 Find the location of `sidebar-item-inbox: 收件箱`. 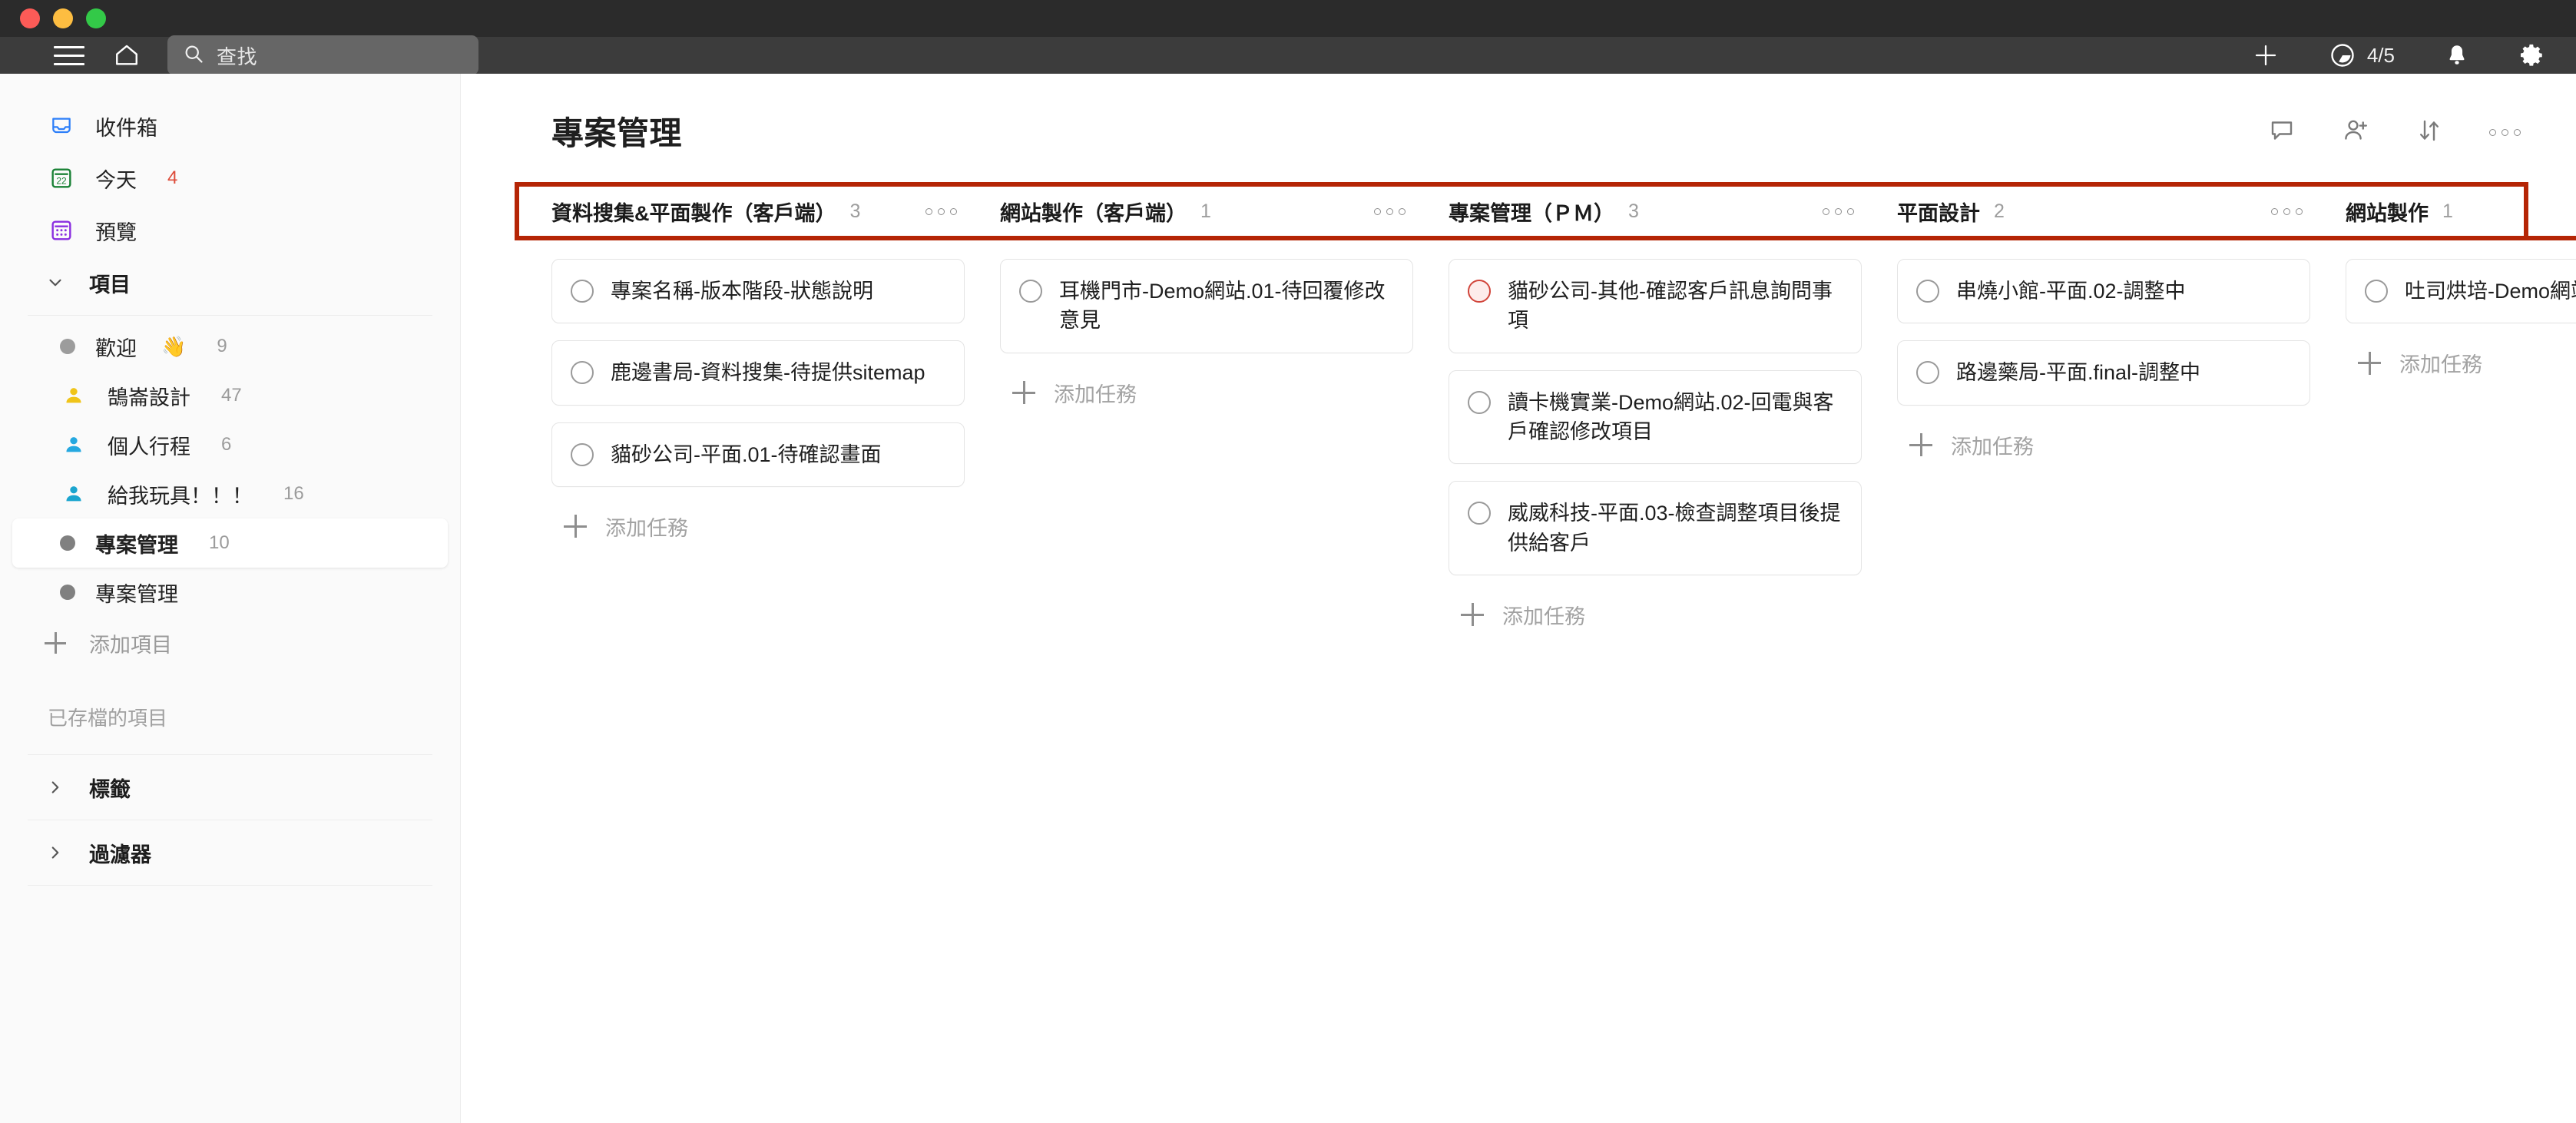

sidebar-item-inbox: 收件箱 is located at coordinates (230, 126).